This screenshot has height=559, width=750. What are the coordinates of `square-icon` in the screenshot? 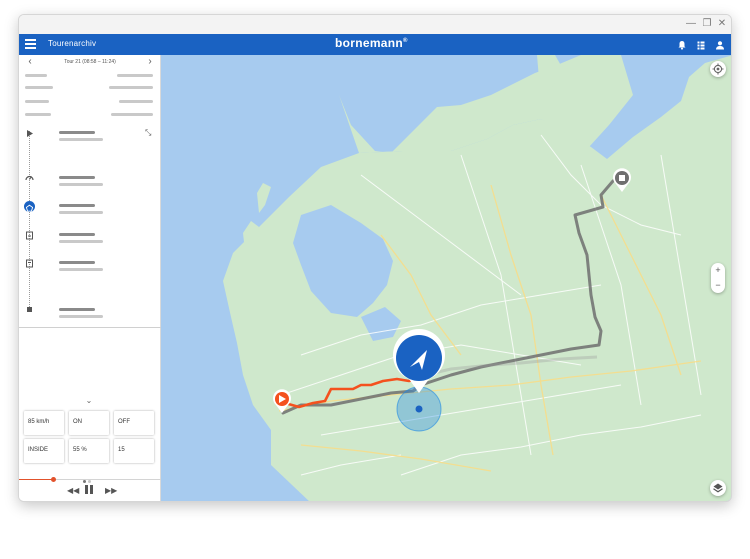 It's located at (29, 309).